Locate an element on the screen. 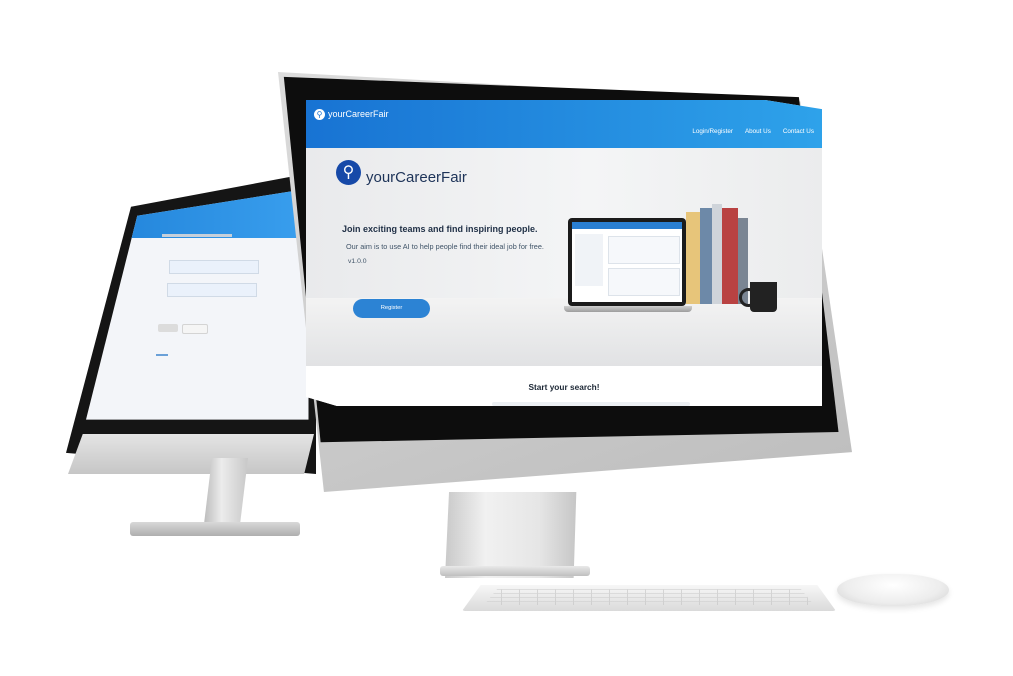  secondary-button is located at coordinates (195, 329).